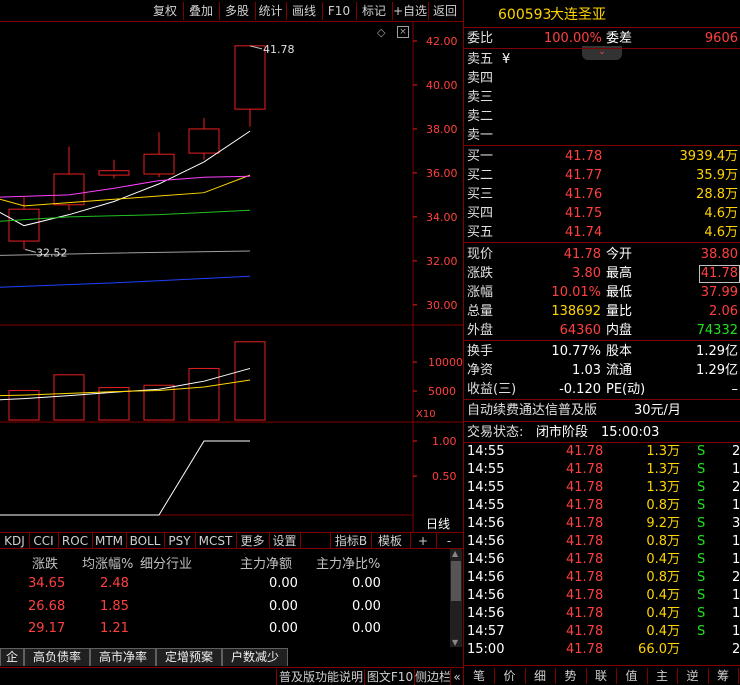 This screenshot has width=740, height=685. What do you see at coordinates (403, 32) in the screenshot?
I see `close-icon: ×` at bounding box center [403, 32].